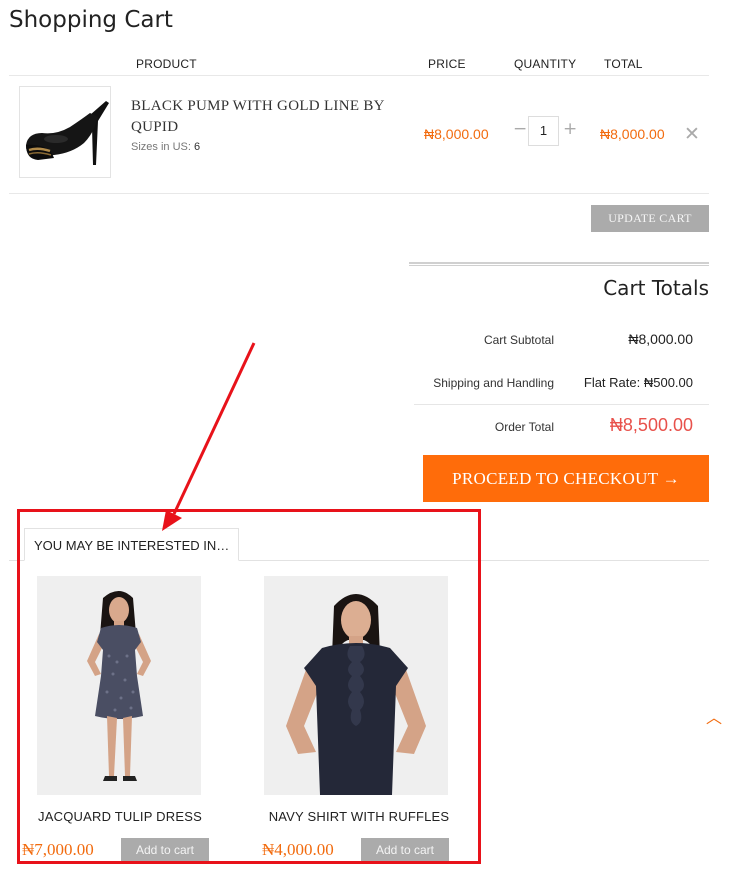  I want to click on woman-shirt-image, so click(356, 685).